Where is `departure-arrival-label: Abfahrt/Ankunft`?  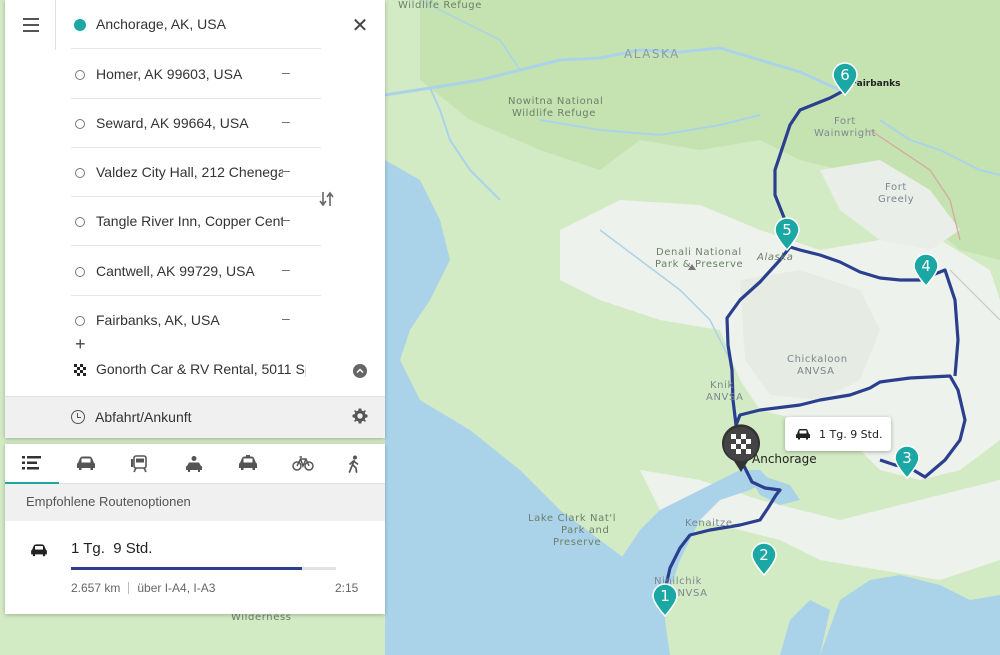
departure-arrival-label: Abfahrt/Ankunft is located at coordinates (143, 417).